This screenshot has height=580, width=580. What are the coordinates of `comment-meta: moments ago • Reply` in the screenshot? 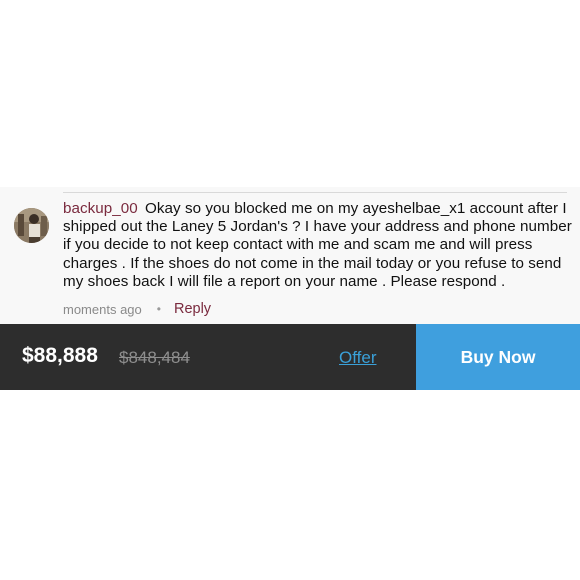 It's located at (137, 309).